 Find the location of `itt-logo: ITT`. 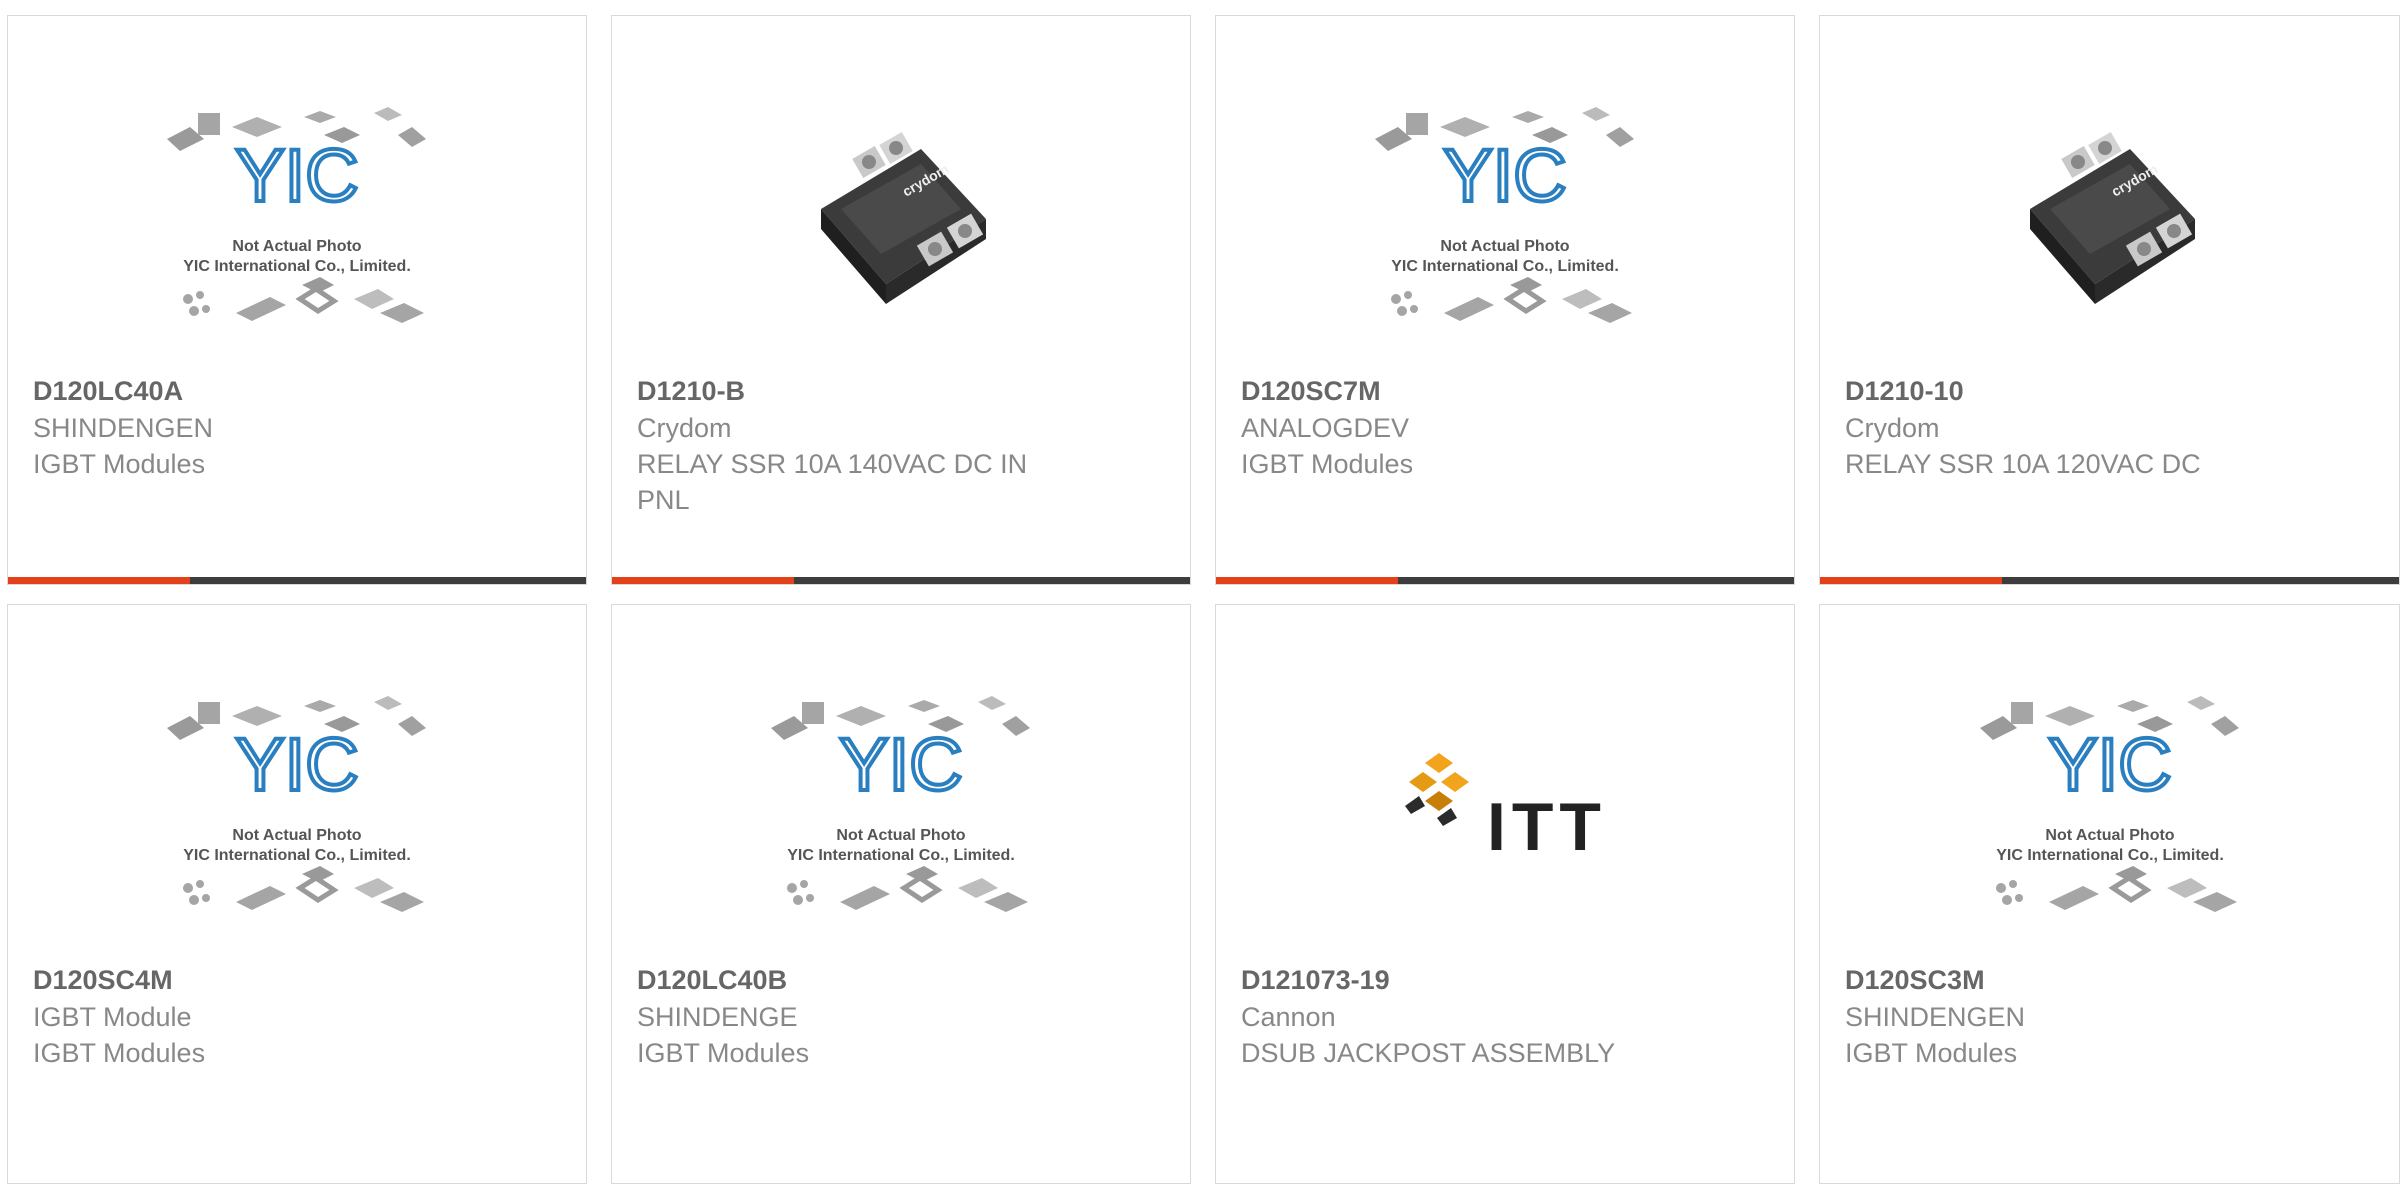

itt-logo: ITT is located at coordinates (1506, 808).